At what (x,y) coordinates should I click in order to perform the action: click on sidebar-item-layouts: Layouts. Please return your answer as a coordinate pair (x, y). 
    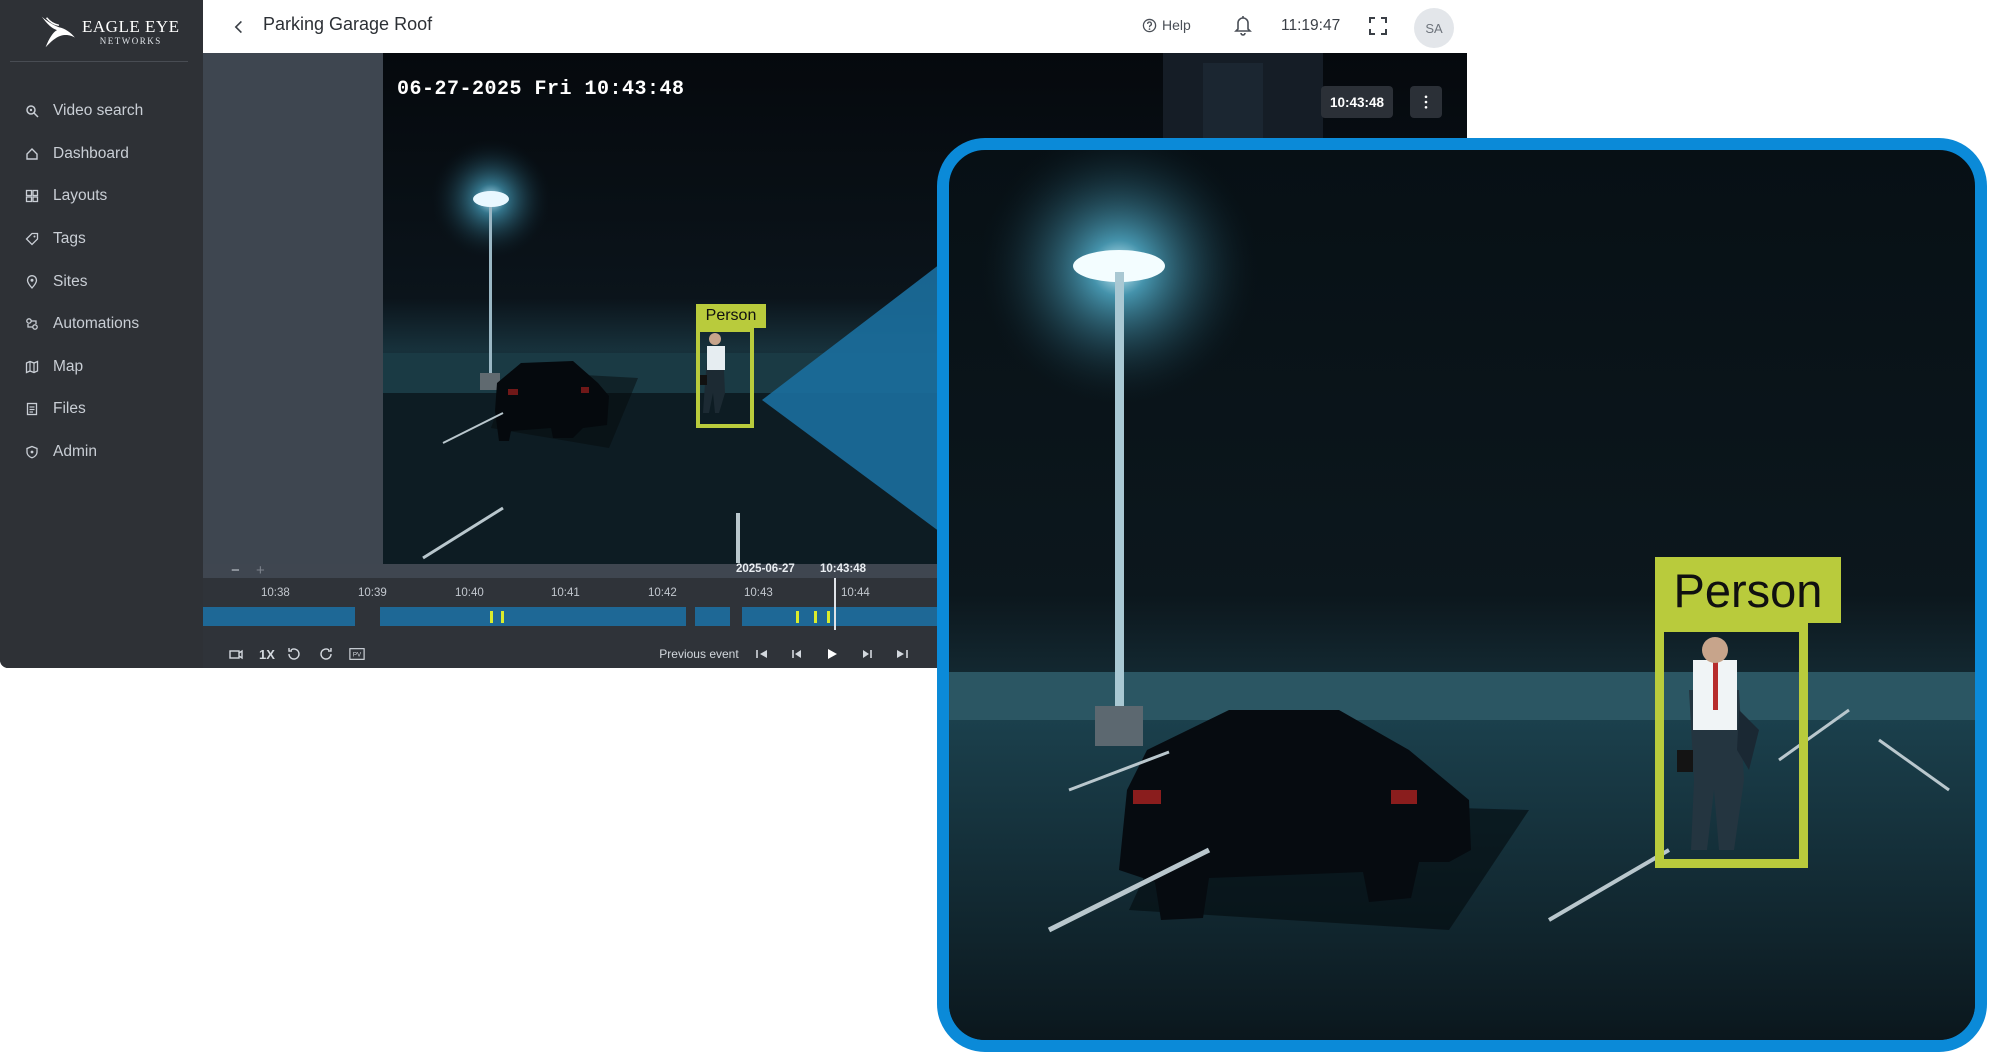
    Looking at the image, I should click on (101, 196).